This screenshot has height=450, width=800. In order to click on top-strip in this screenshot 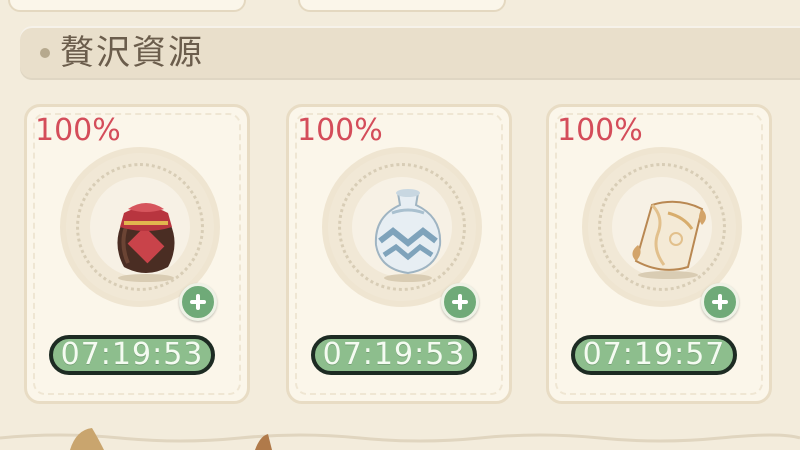, I will do `click(400, 7)`.